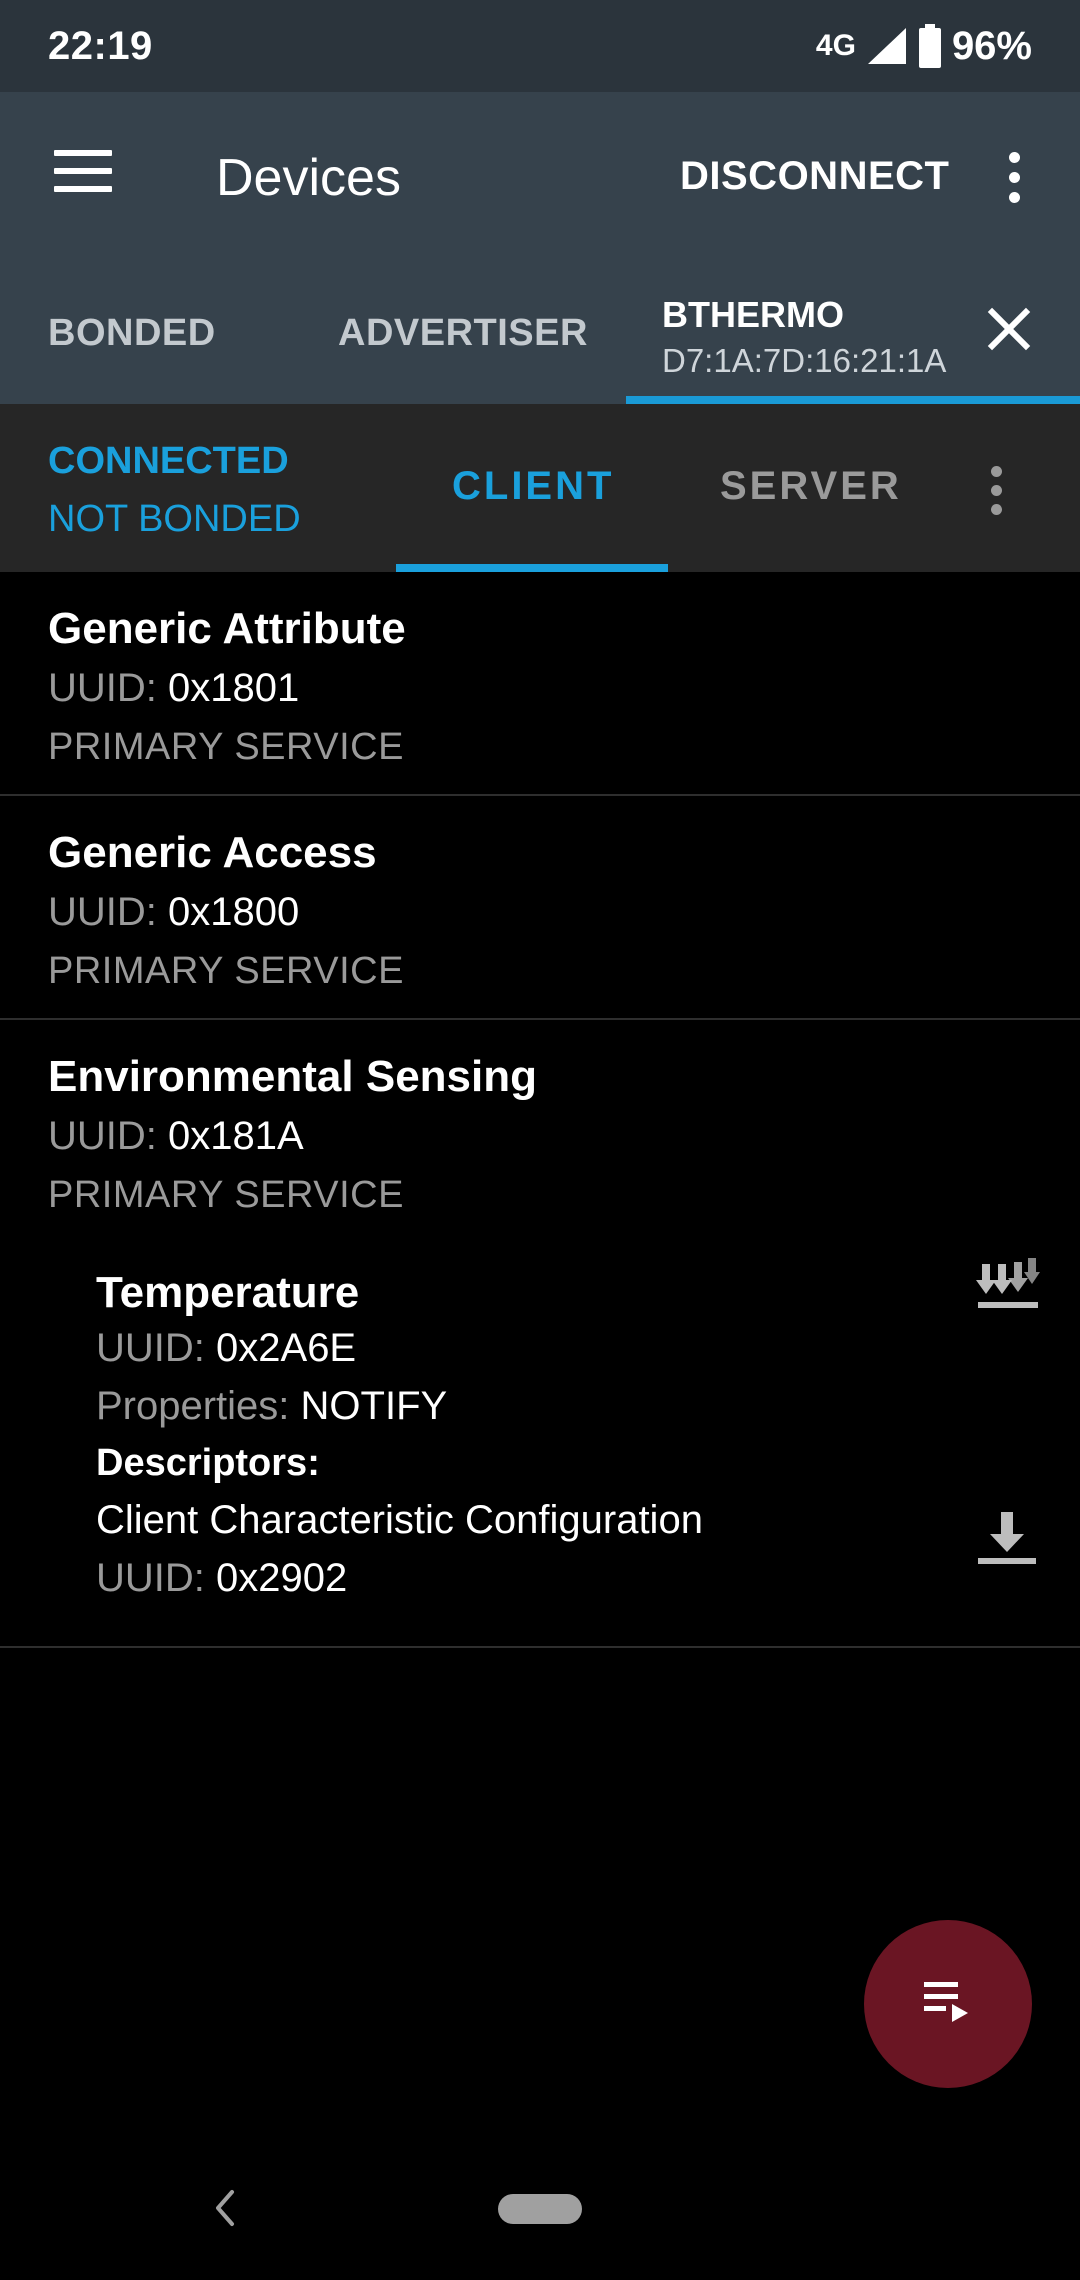 This screenshot has width=1080, height=2280. I want to click on properties-label: Properties:, so click(193, 1406).